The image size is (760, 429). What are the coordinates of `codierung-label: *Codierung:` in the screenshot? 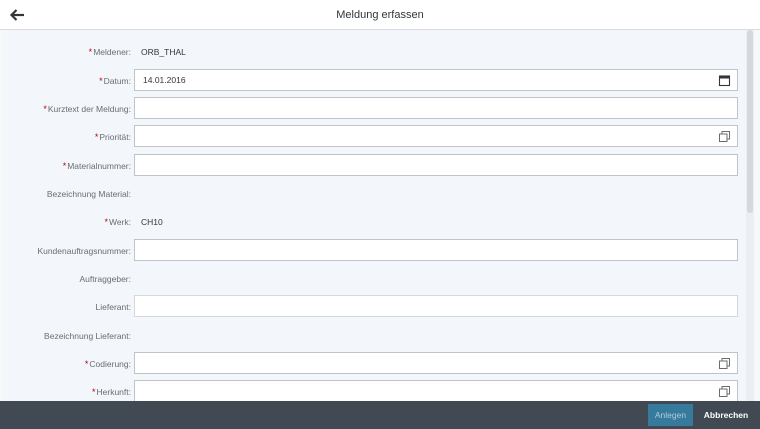 It's located at (108, 364).